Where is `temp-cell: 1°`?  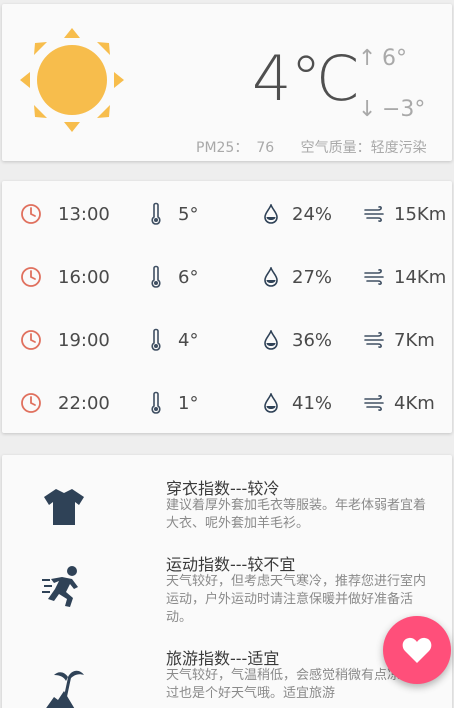
temp-cell: 1° is located at coordinates (174, 403).